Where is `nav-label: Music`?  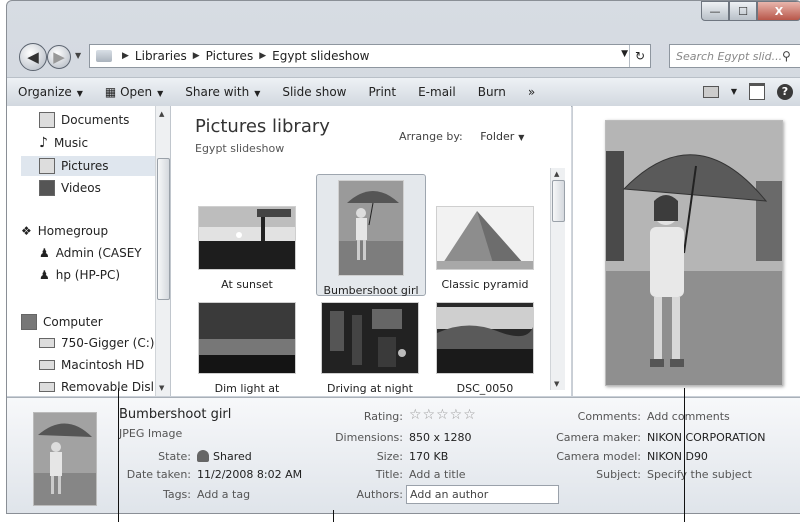
nav-label: Music is located at coordinates (71, 143).